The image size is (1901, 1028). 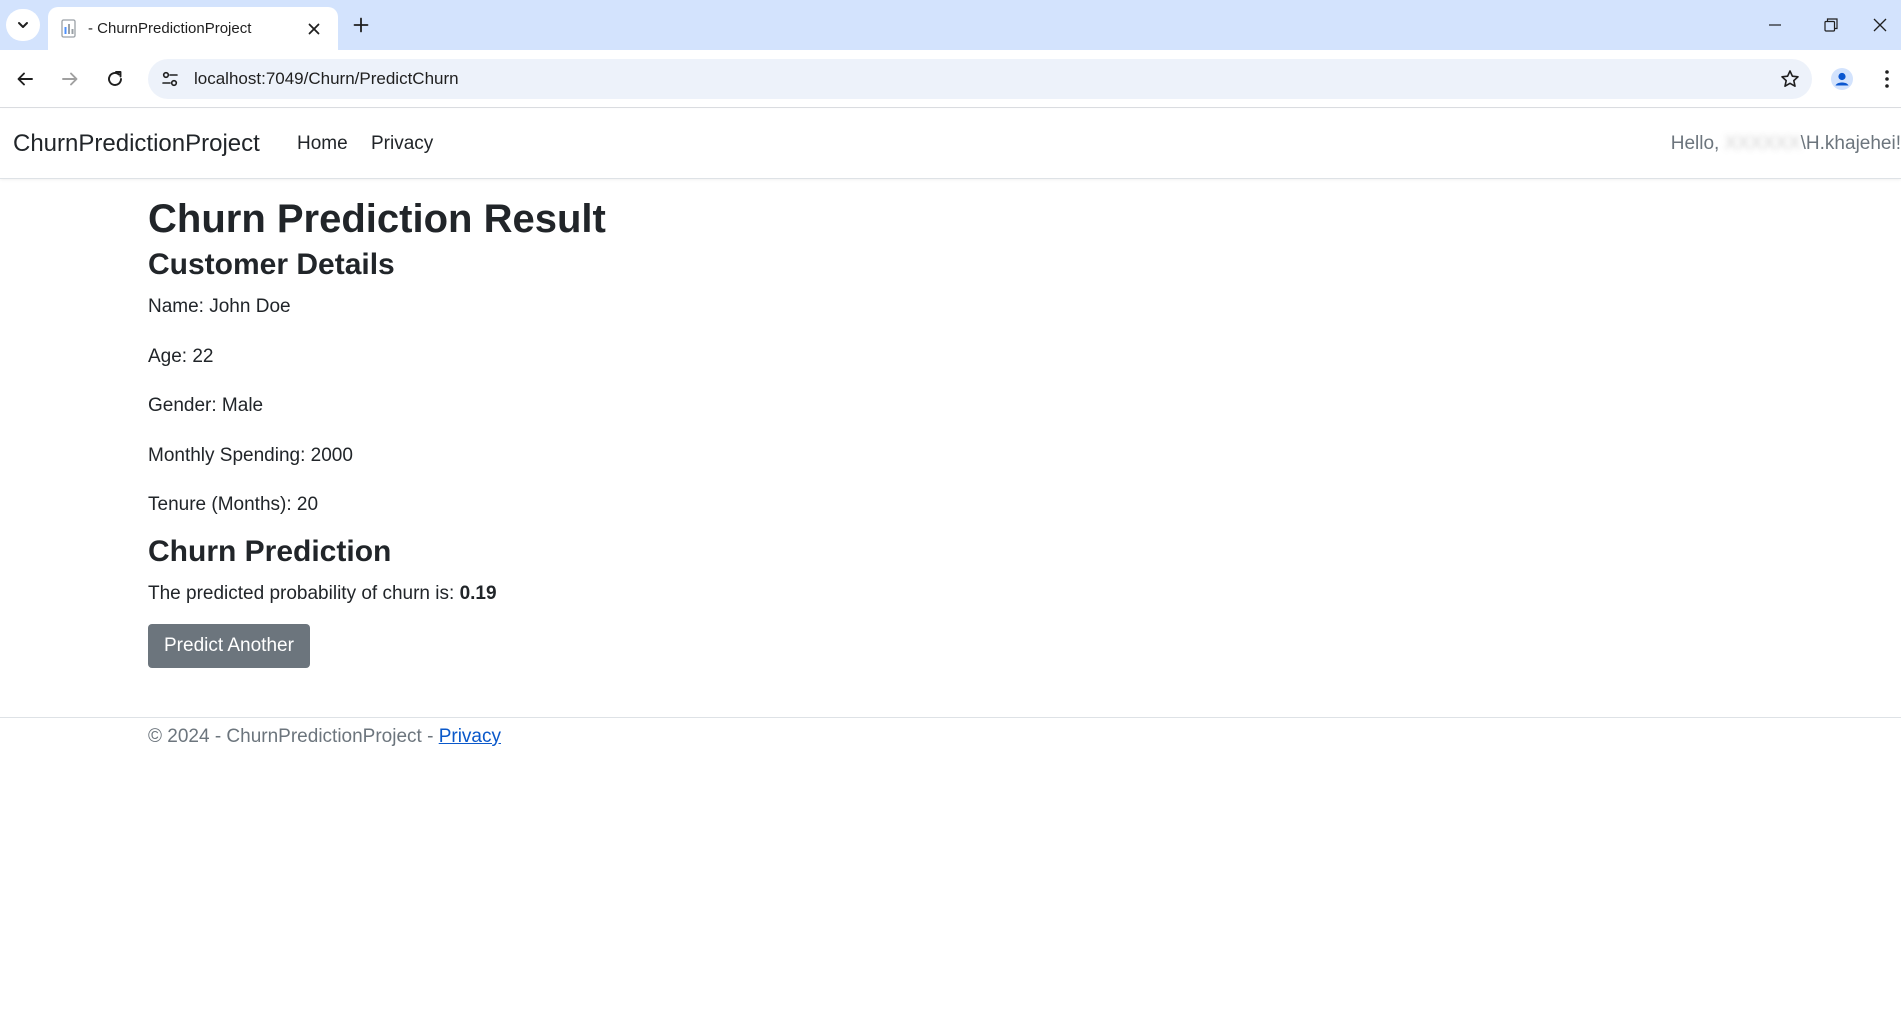 I want to click on bookmark-button, so click(x=1790, y=79).